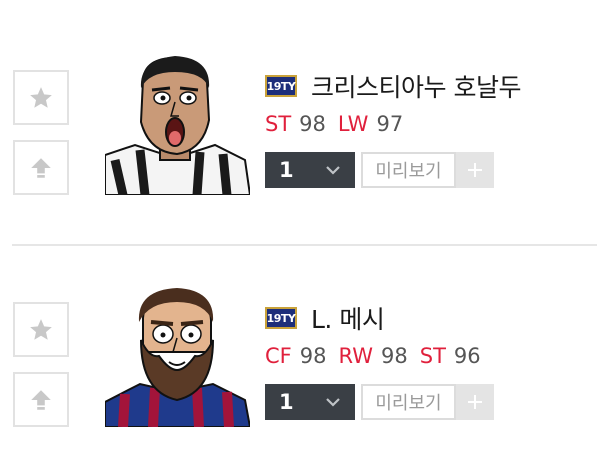  What do you see at coordinates (430, 318) in the screenshot?
I see `player-name-row: 19TY L. 메시` at bounding box center [430, 318].